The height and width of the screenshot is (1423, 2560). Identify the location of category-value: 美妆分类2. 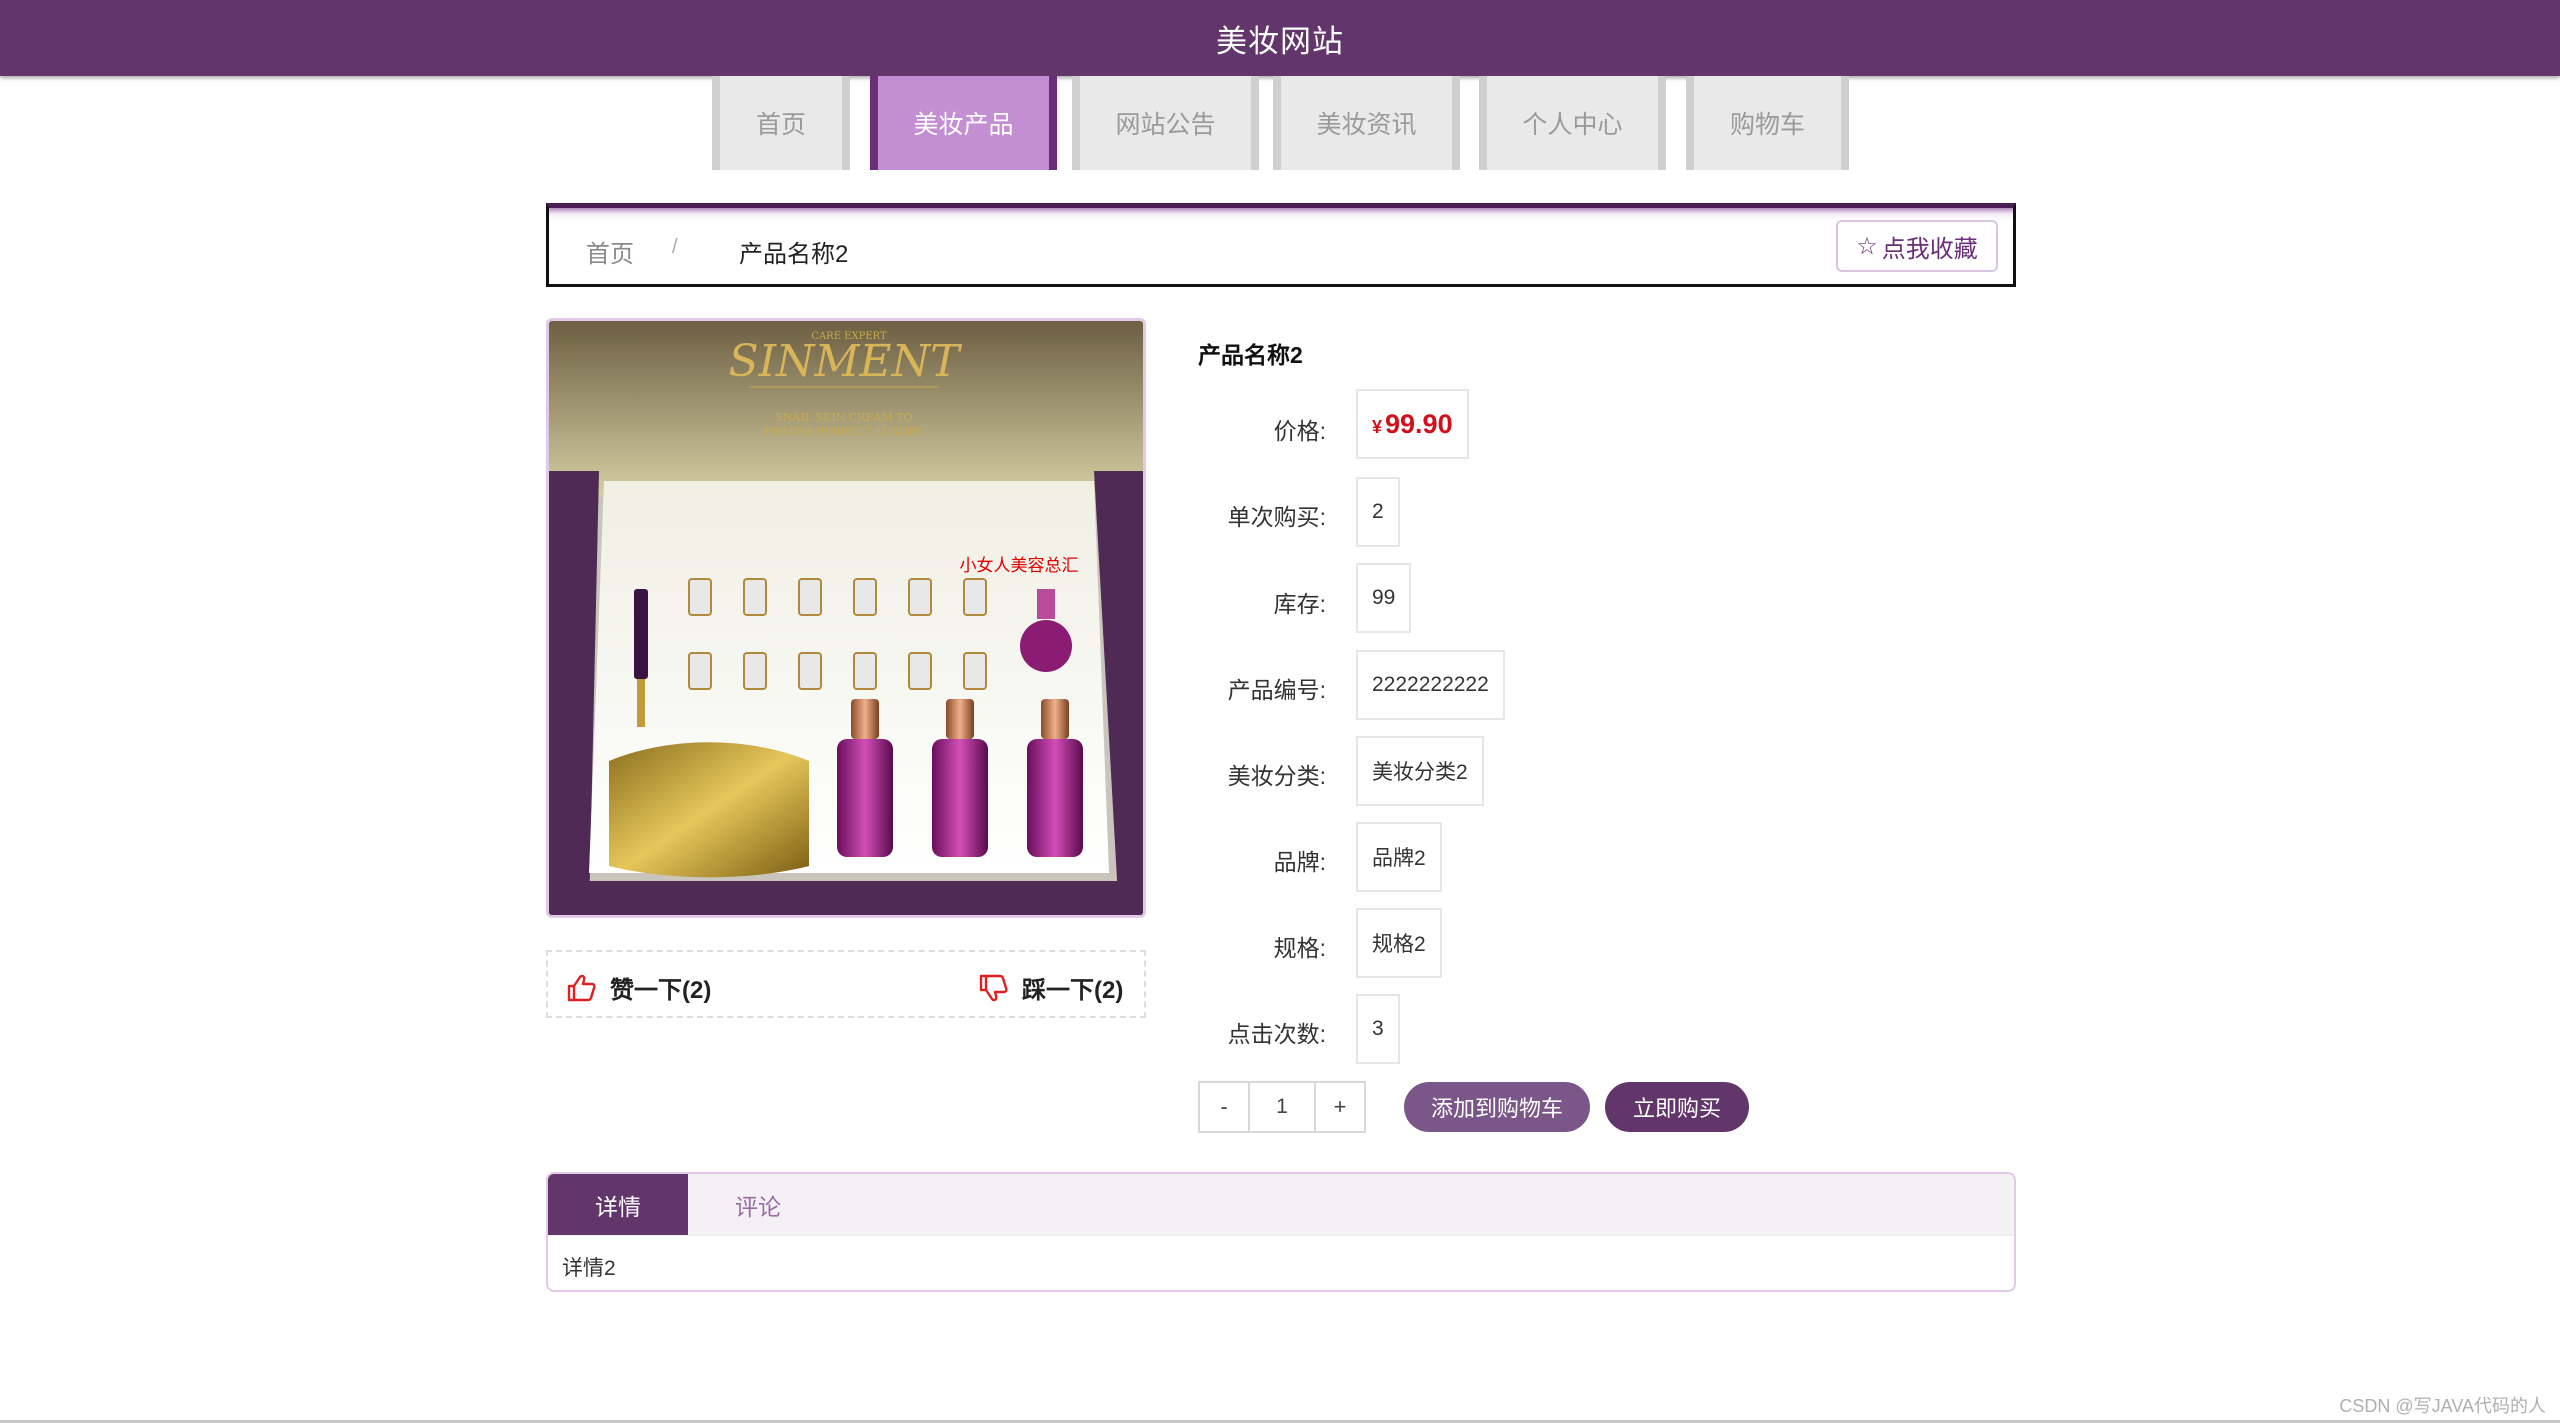
(1420, 771).